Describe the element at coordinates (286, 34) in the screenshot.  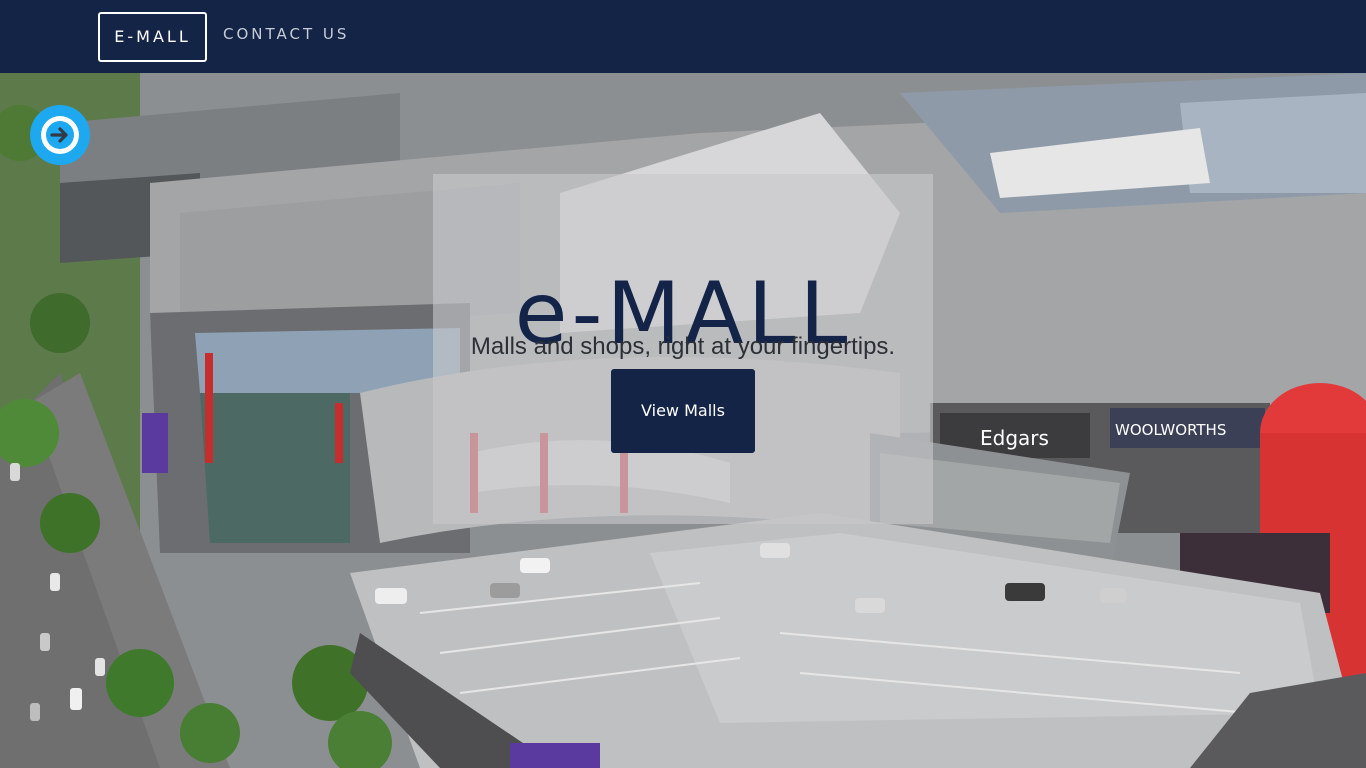
I see `contact-us-link: CONTACT US` at that location.